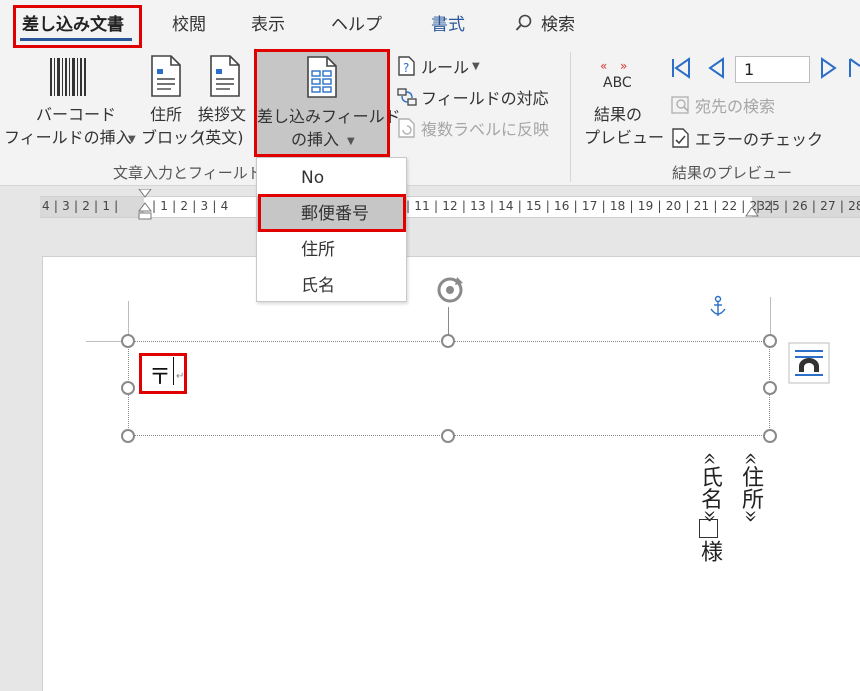 Image resolution: width=860 pixels, height=691 pixels. Describe the element at coordinates (190, 206) in the screenshot. I see `ruler-middle-numbers: | 1 | 2 | 3 | 4` at that location.